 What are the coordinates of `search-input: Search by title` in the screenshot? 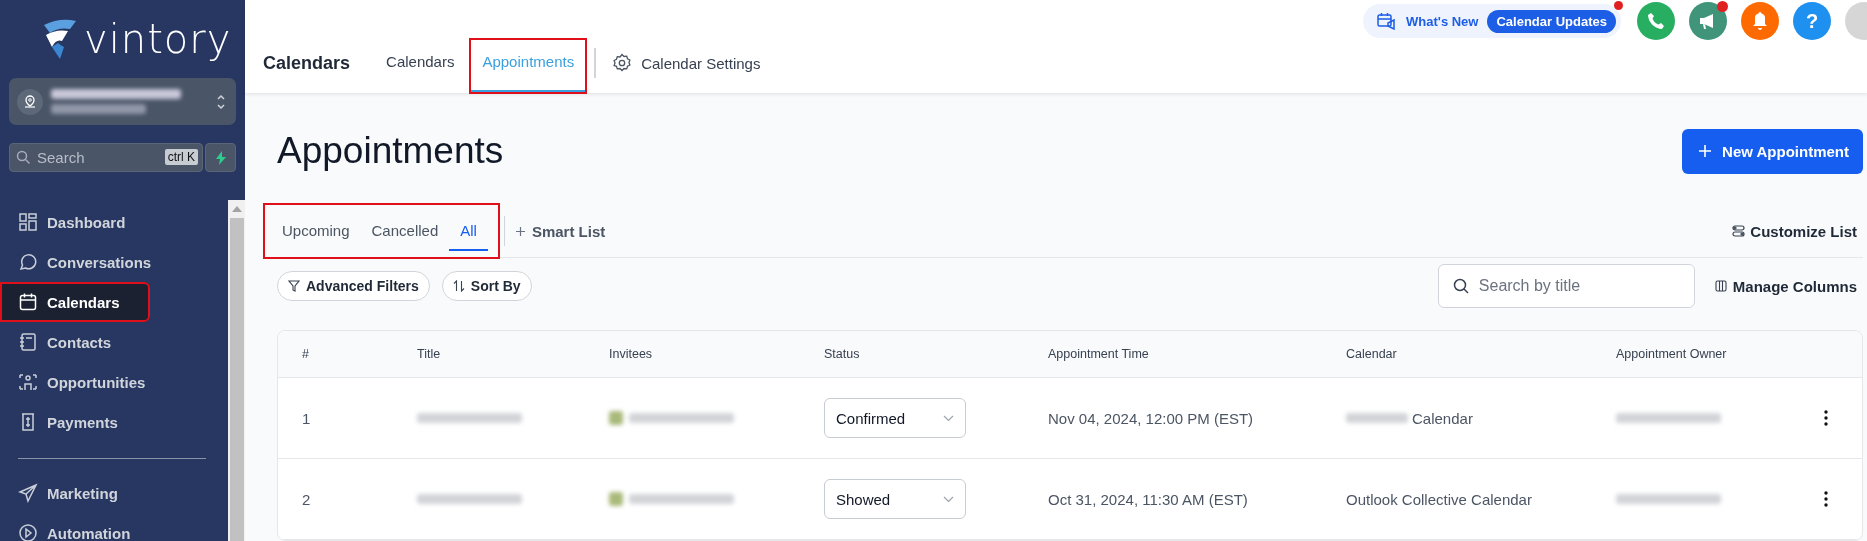 It's located at (1578, 286).